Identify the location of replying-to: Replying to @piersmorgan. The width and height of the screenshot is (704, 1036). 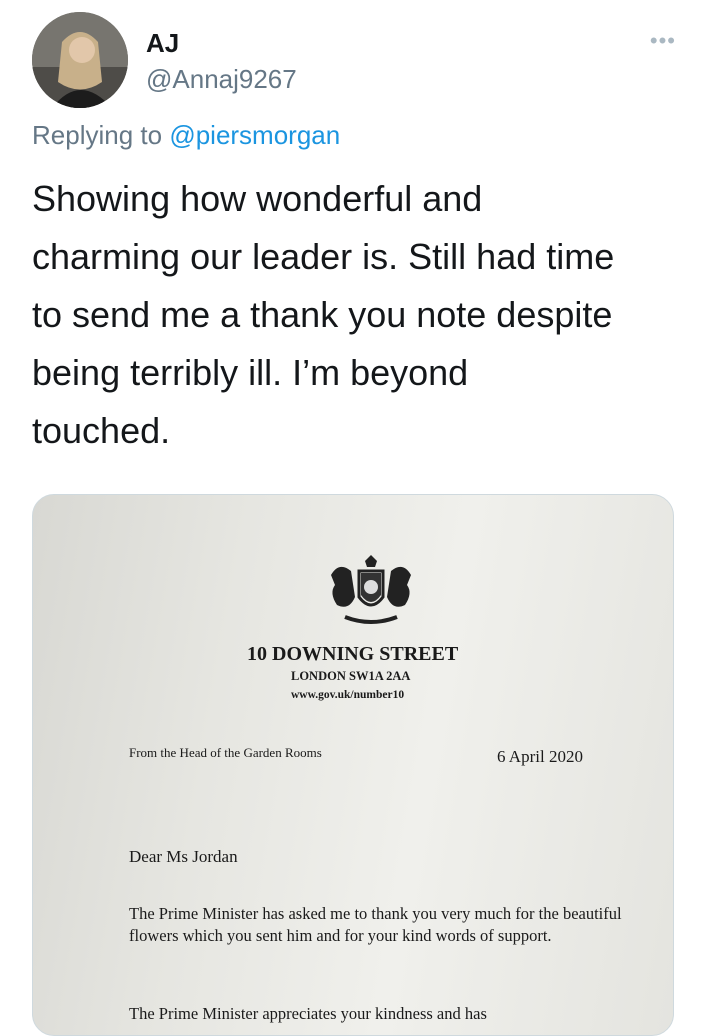
(186, 135).